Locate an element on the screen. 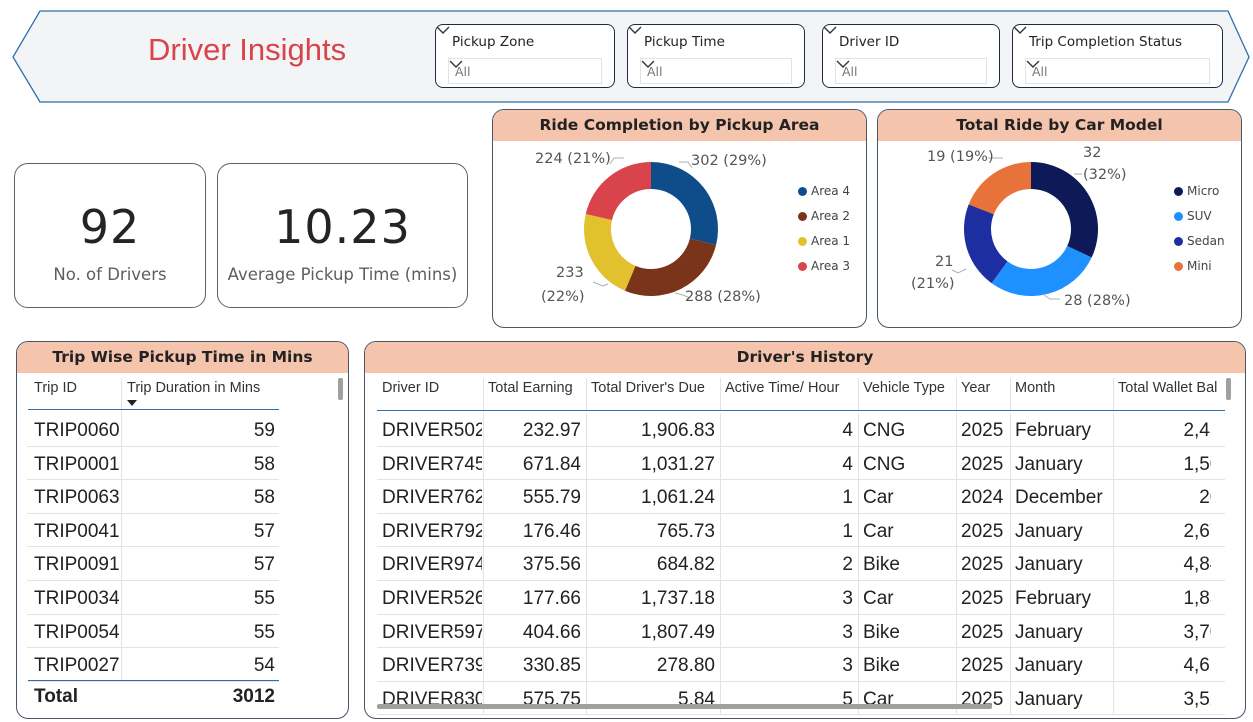 The height and width of the screenshot is (722, 1253). legend-item: Mini is located at coordinates (1193, 266).